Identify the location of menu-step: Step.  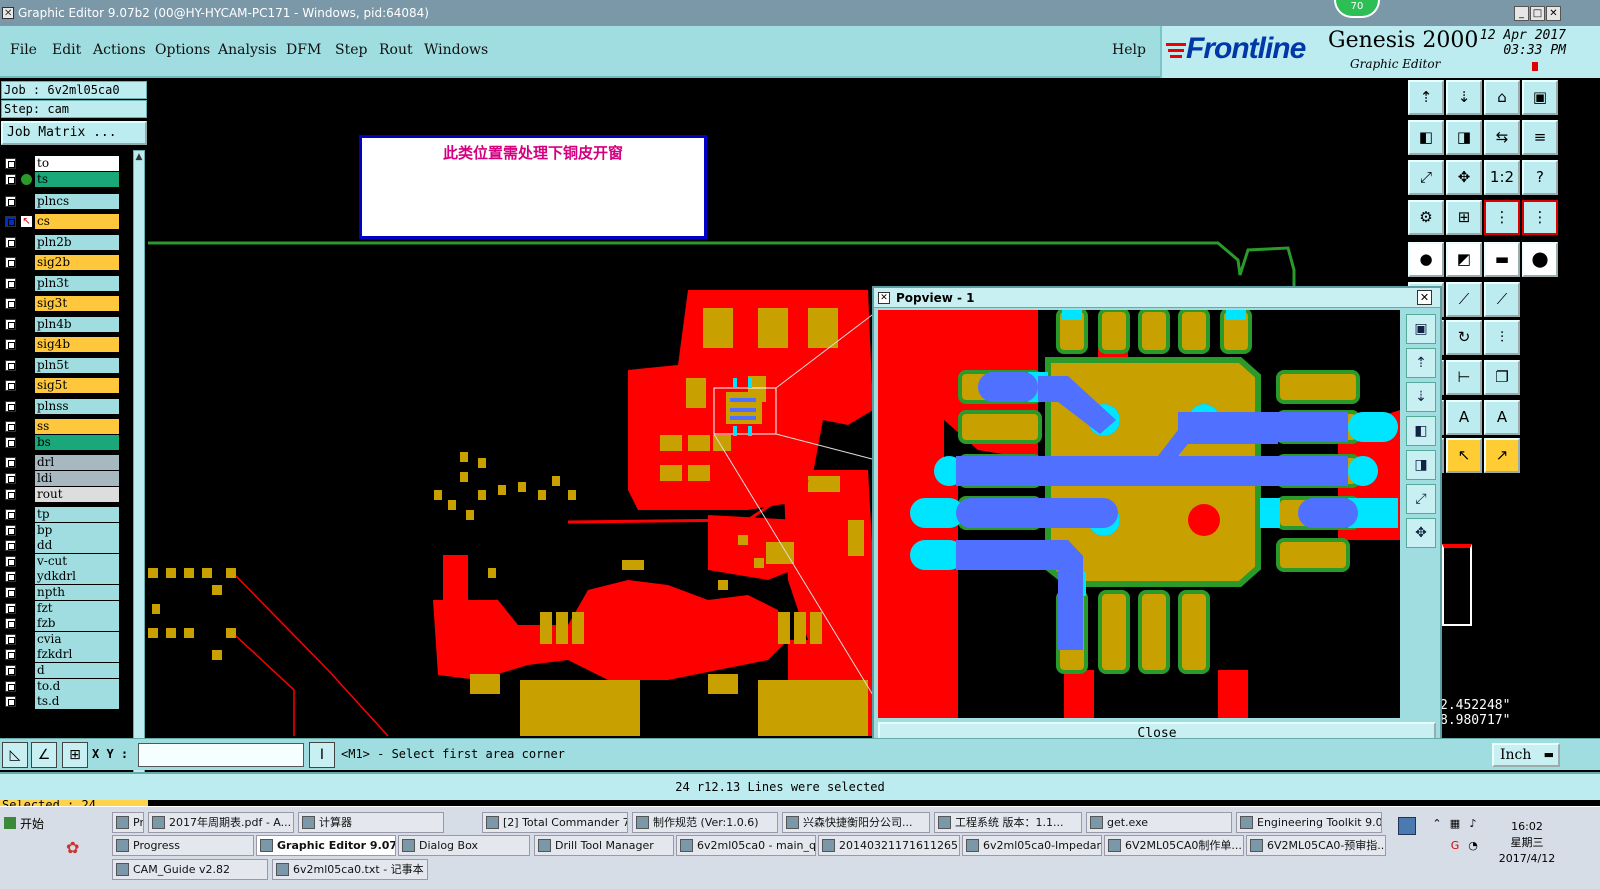
(351, 50).